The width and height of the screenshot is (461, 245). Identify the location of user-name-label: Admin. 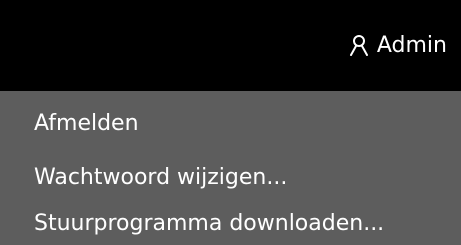
(411, 45).